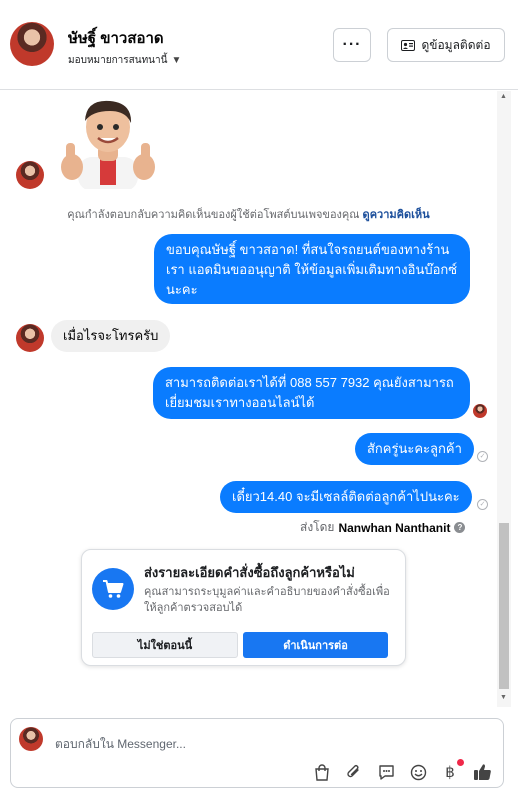 Image resolution: width=518 pixels, height=800 pixels. Describe the element at coordinates (352, 45) in the screenshot. I see `more-options-button: ···` at that location.